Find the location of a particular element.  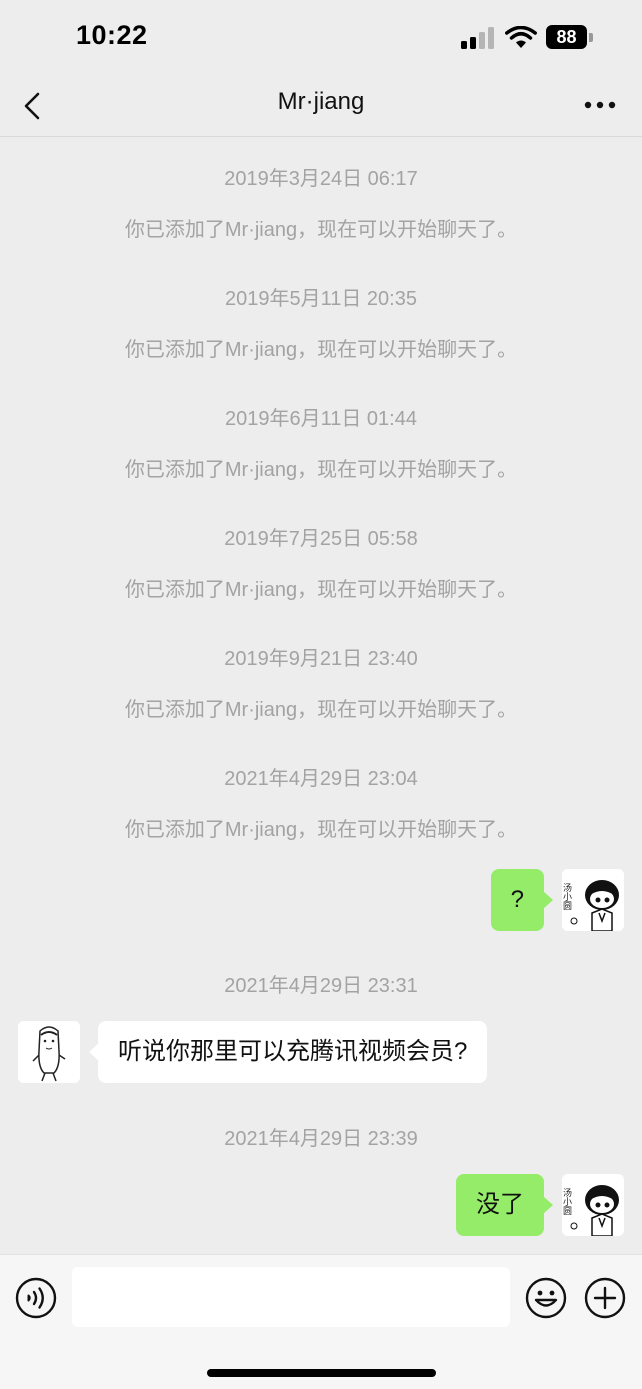

timestamp: 2019年3月24日 06:17 is located at coordinates (321, 179).